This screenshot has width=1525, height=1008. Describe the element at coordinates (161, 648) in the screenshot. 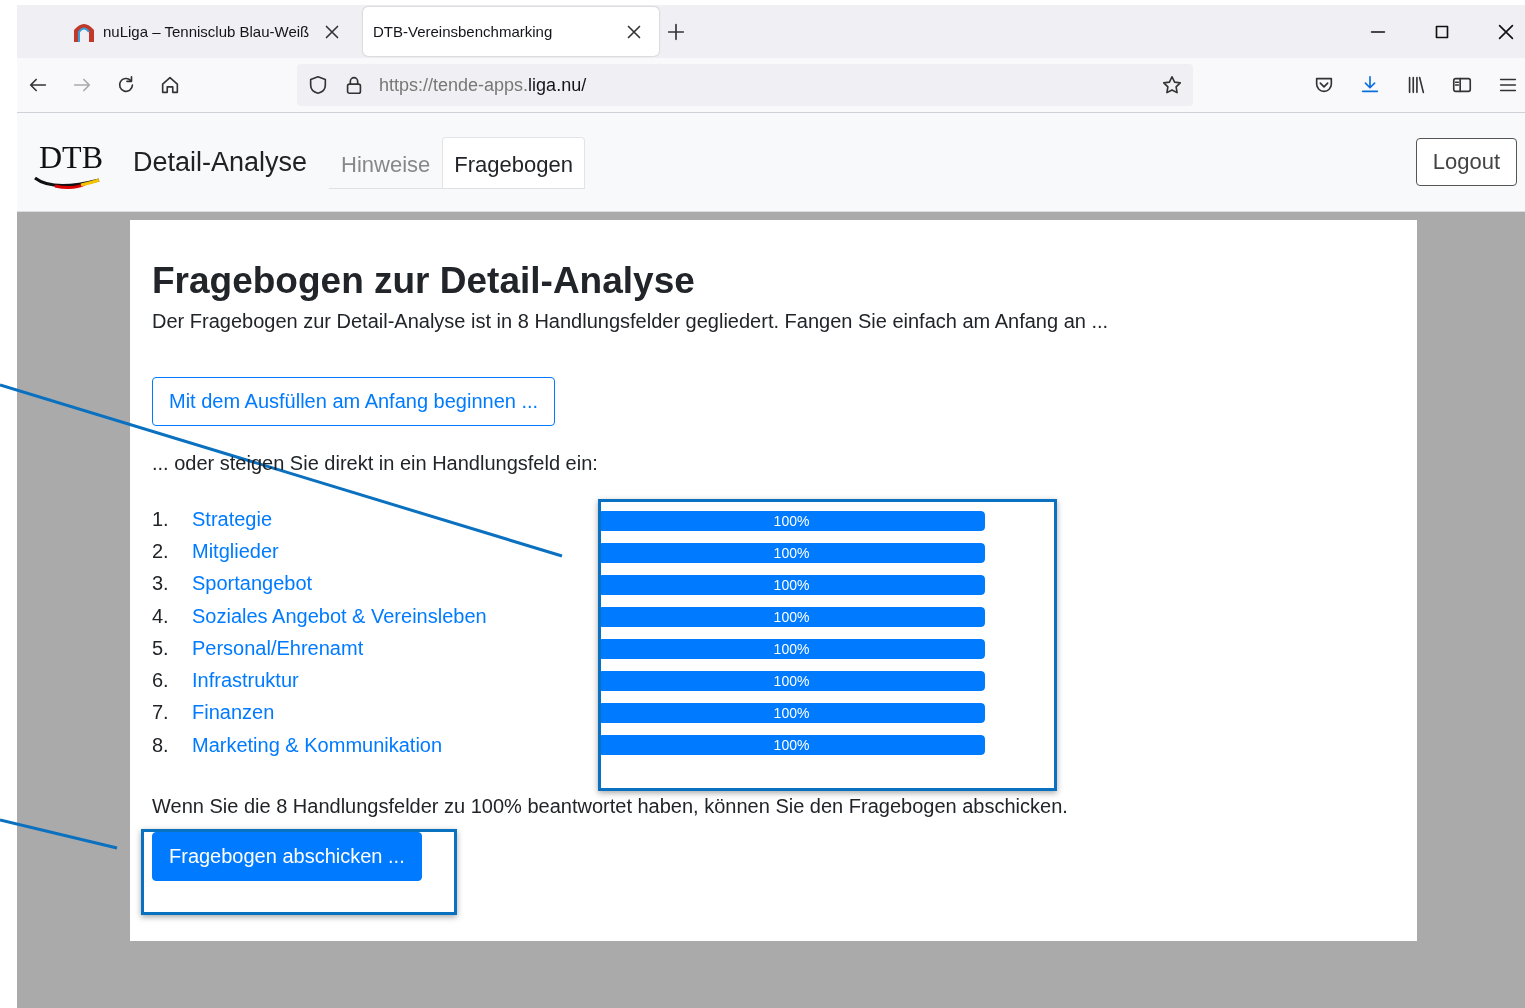

I see `list-number: 5.` at that location.